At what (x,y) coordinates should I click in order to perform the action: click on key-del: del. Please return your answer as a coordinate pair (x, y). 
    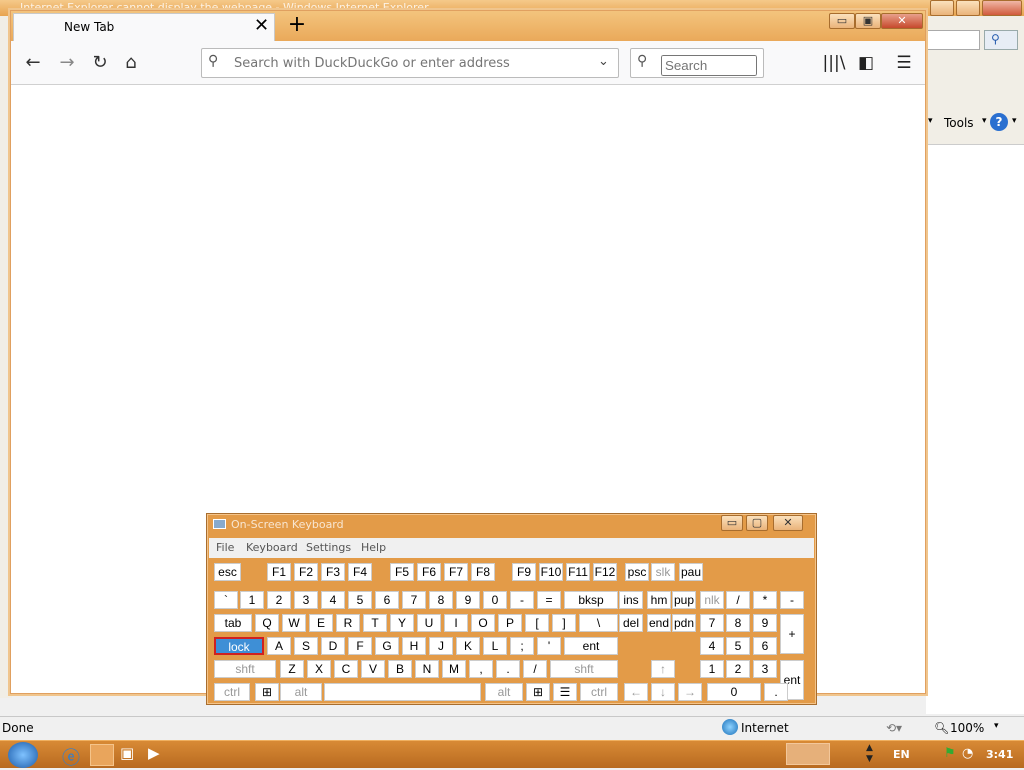
    Looking at the image, I should click on (631, 623).